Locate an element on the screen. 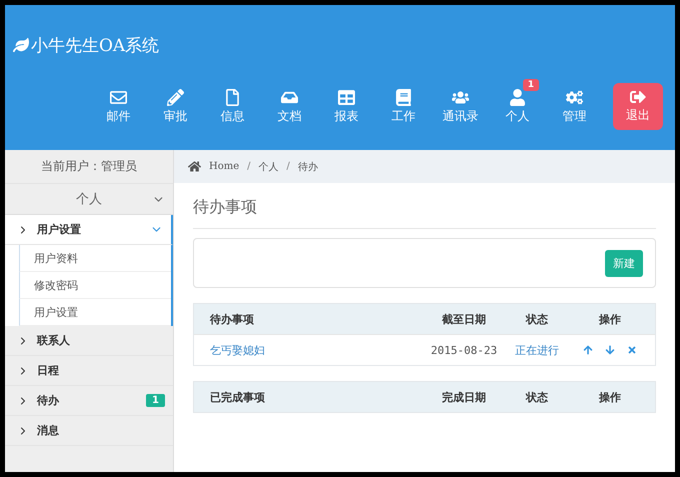  nav-label: 报表 is located at coordinates (346, 116).